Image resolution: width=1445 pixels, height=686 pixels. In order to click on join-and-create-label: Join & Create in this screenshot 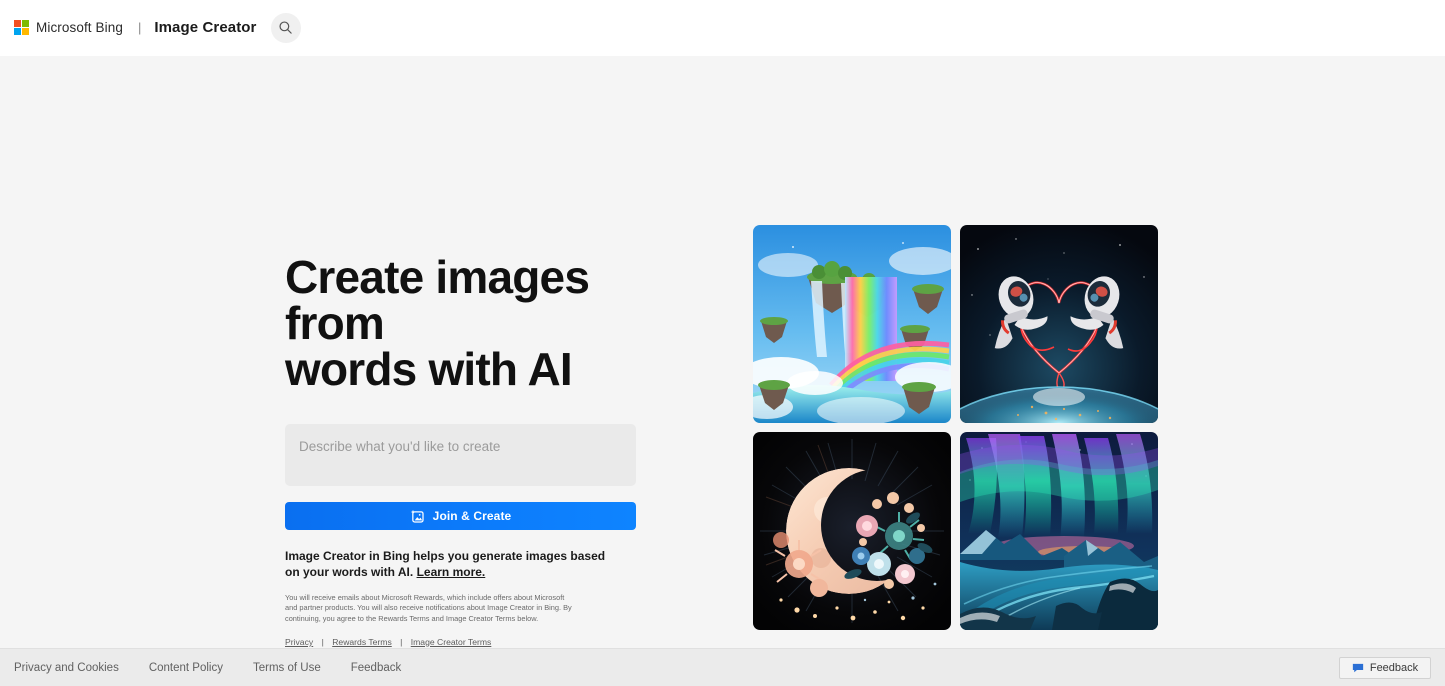, I will do `click(472, 516)`.